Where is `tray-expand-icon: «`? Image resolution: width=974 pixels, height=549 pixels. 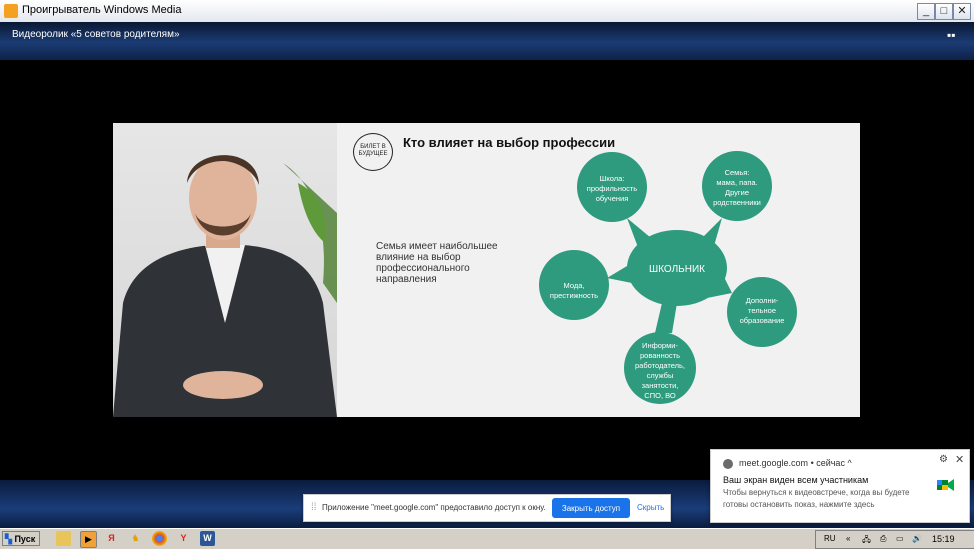 tray-expand-icon: « is located at coordinates (848, 538).